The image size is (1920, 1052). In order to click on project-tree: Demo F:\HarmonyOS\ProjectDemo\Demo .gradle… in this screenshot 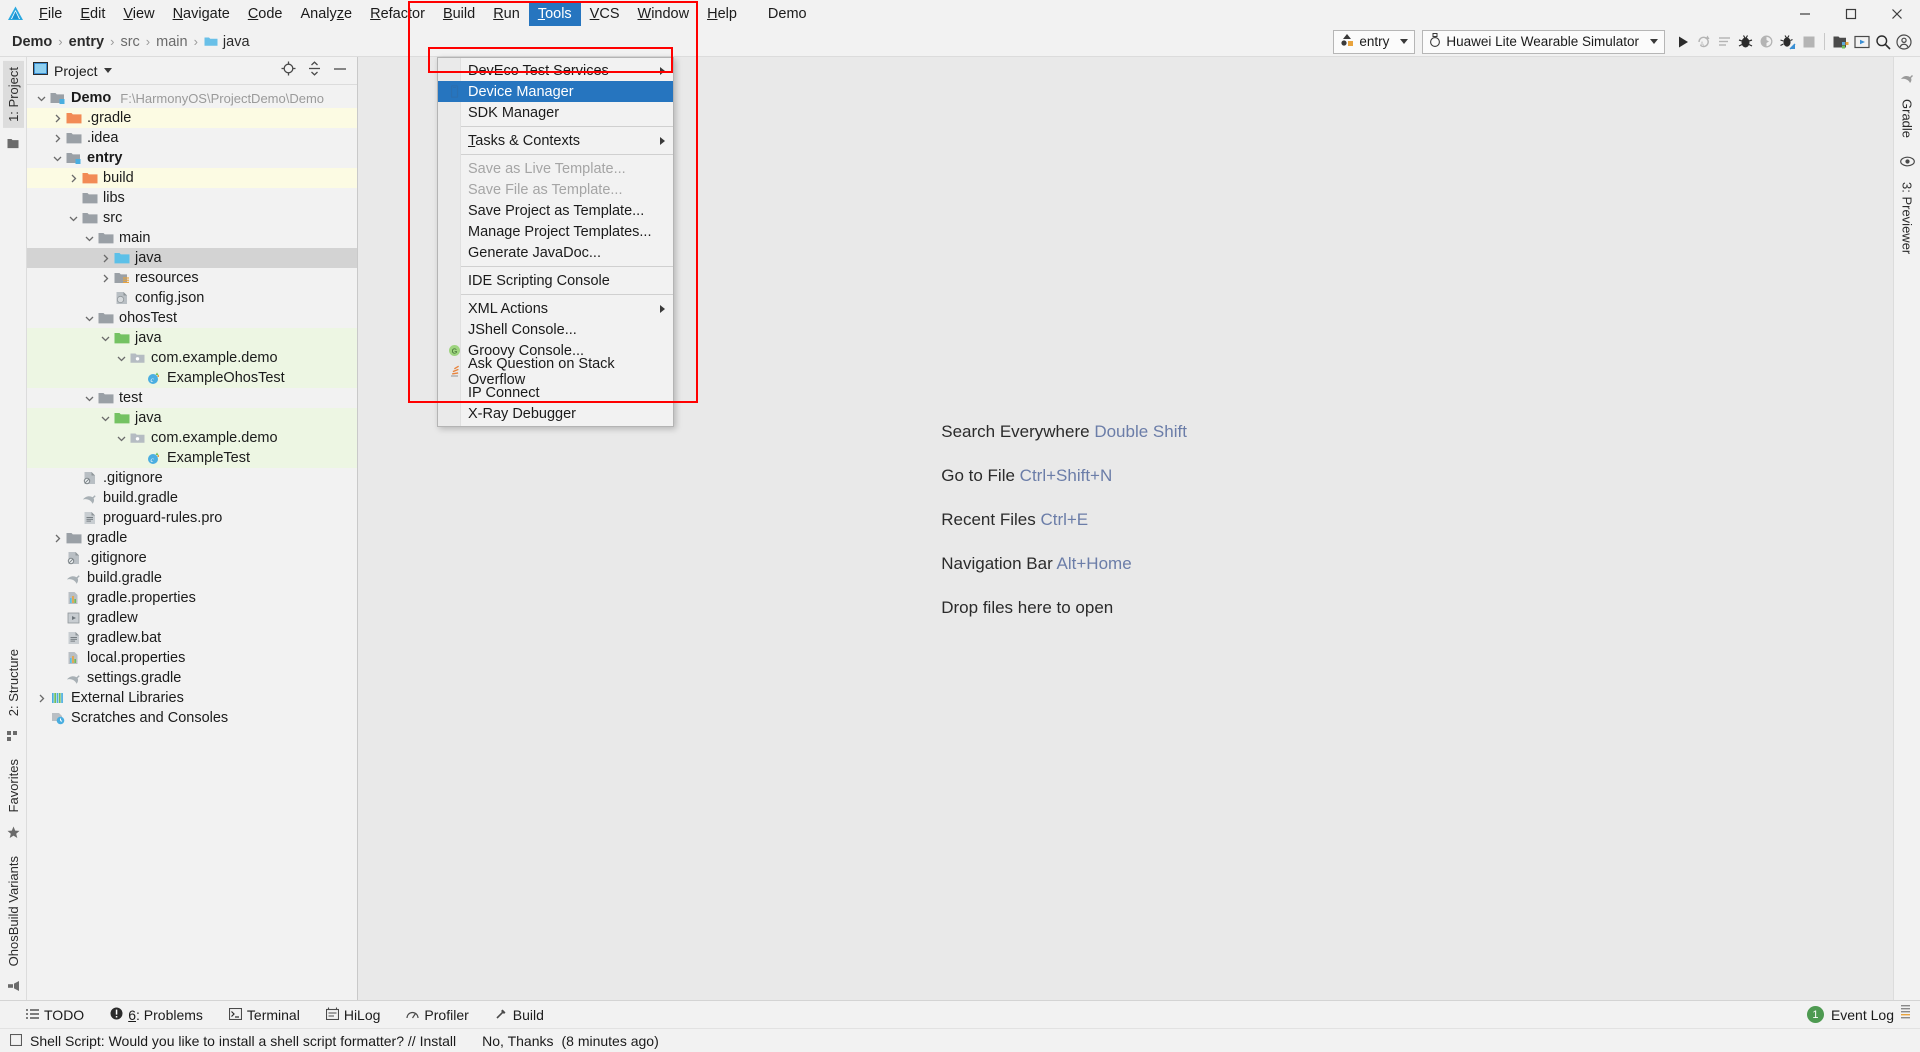, I will do `click(192, 542)`.